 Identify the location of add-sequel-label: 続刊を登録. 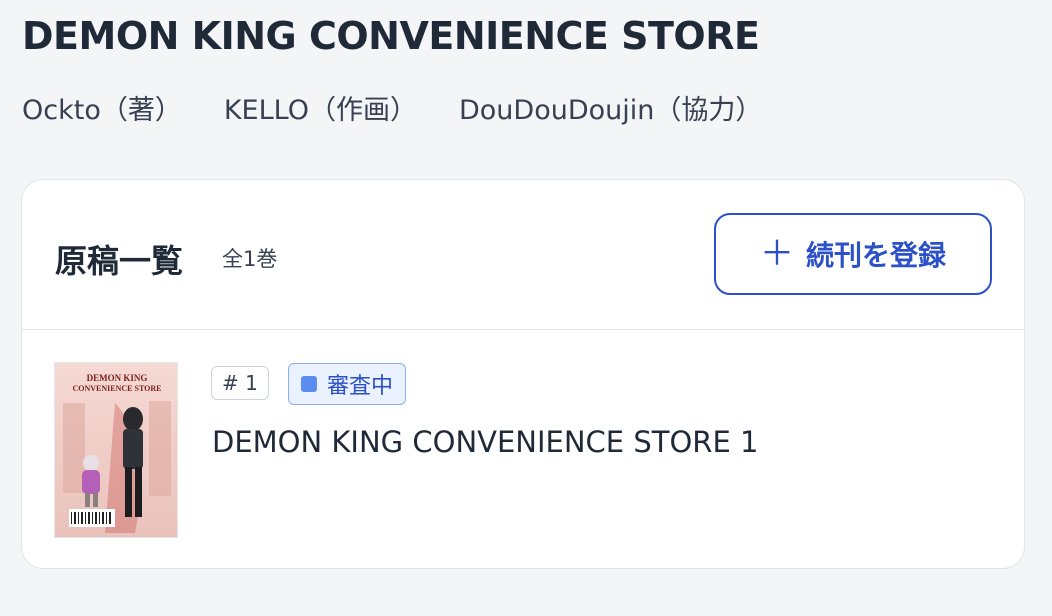
(875, 255).